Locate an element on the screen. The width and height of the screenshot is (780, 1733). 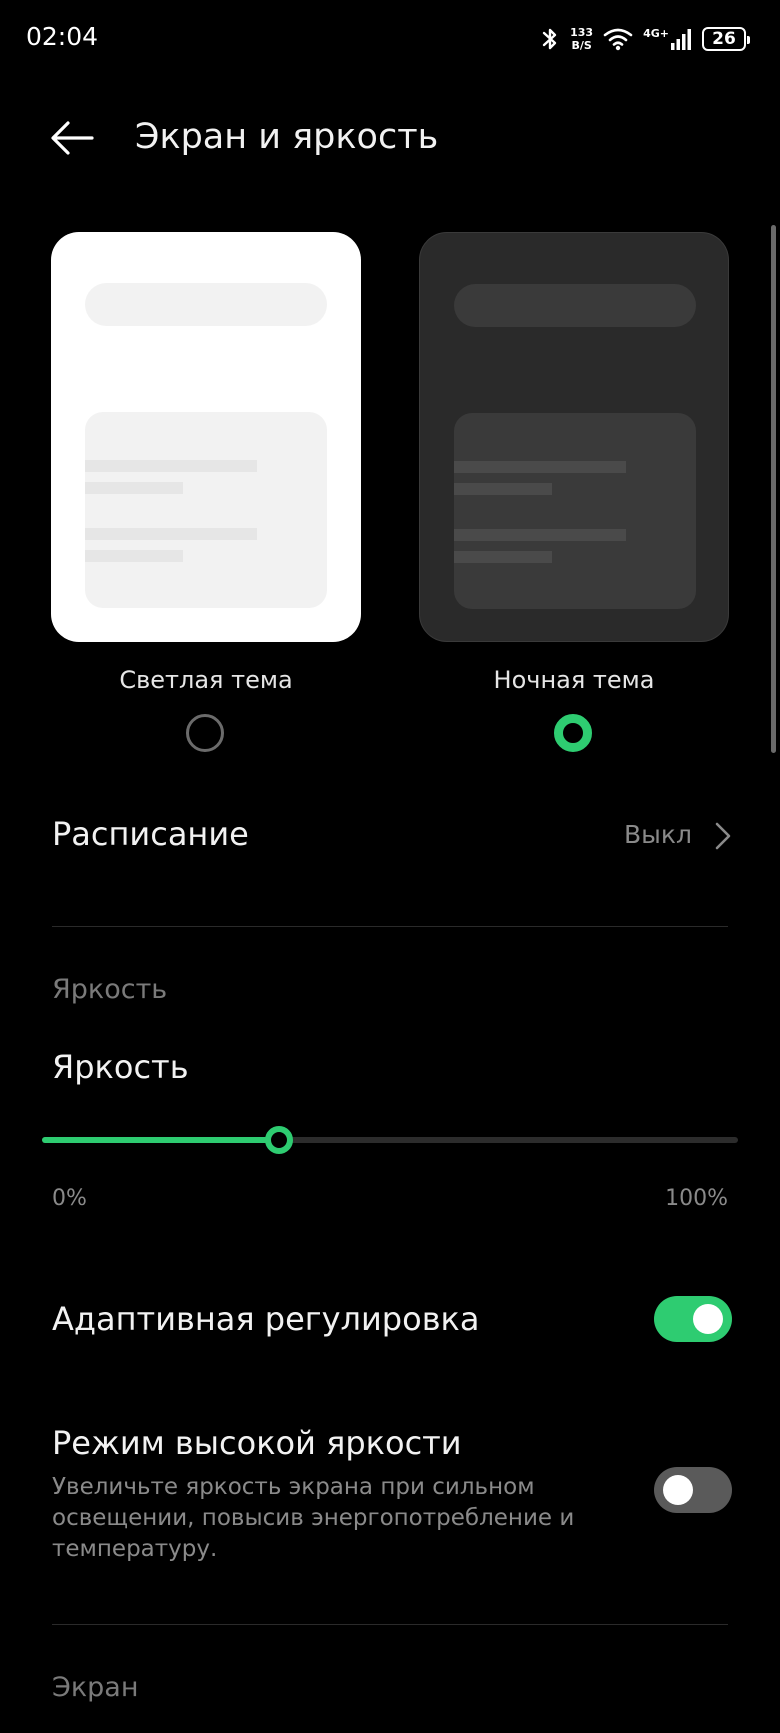
schedule-value: Выкл is located at coordinates (658, 834).